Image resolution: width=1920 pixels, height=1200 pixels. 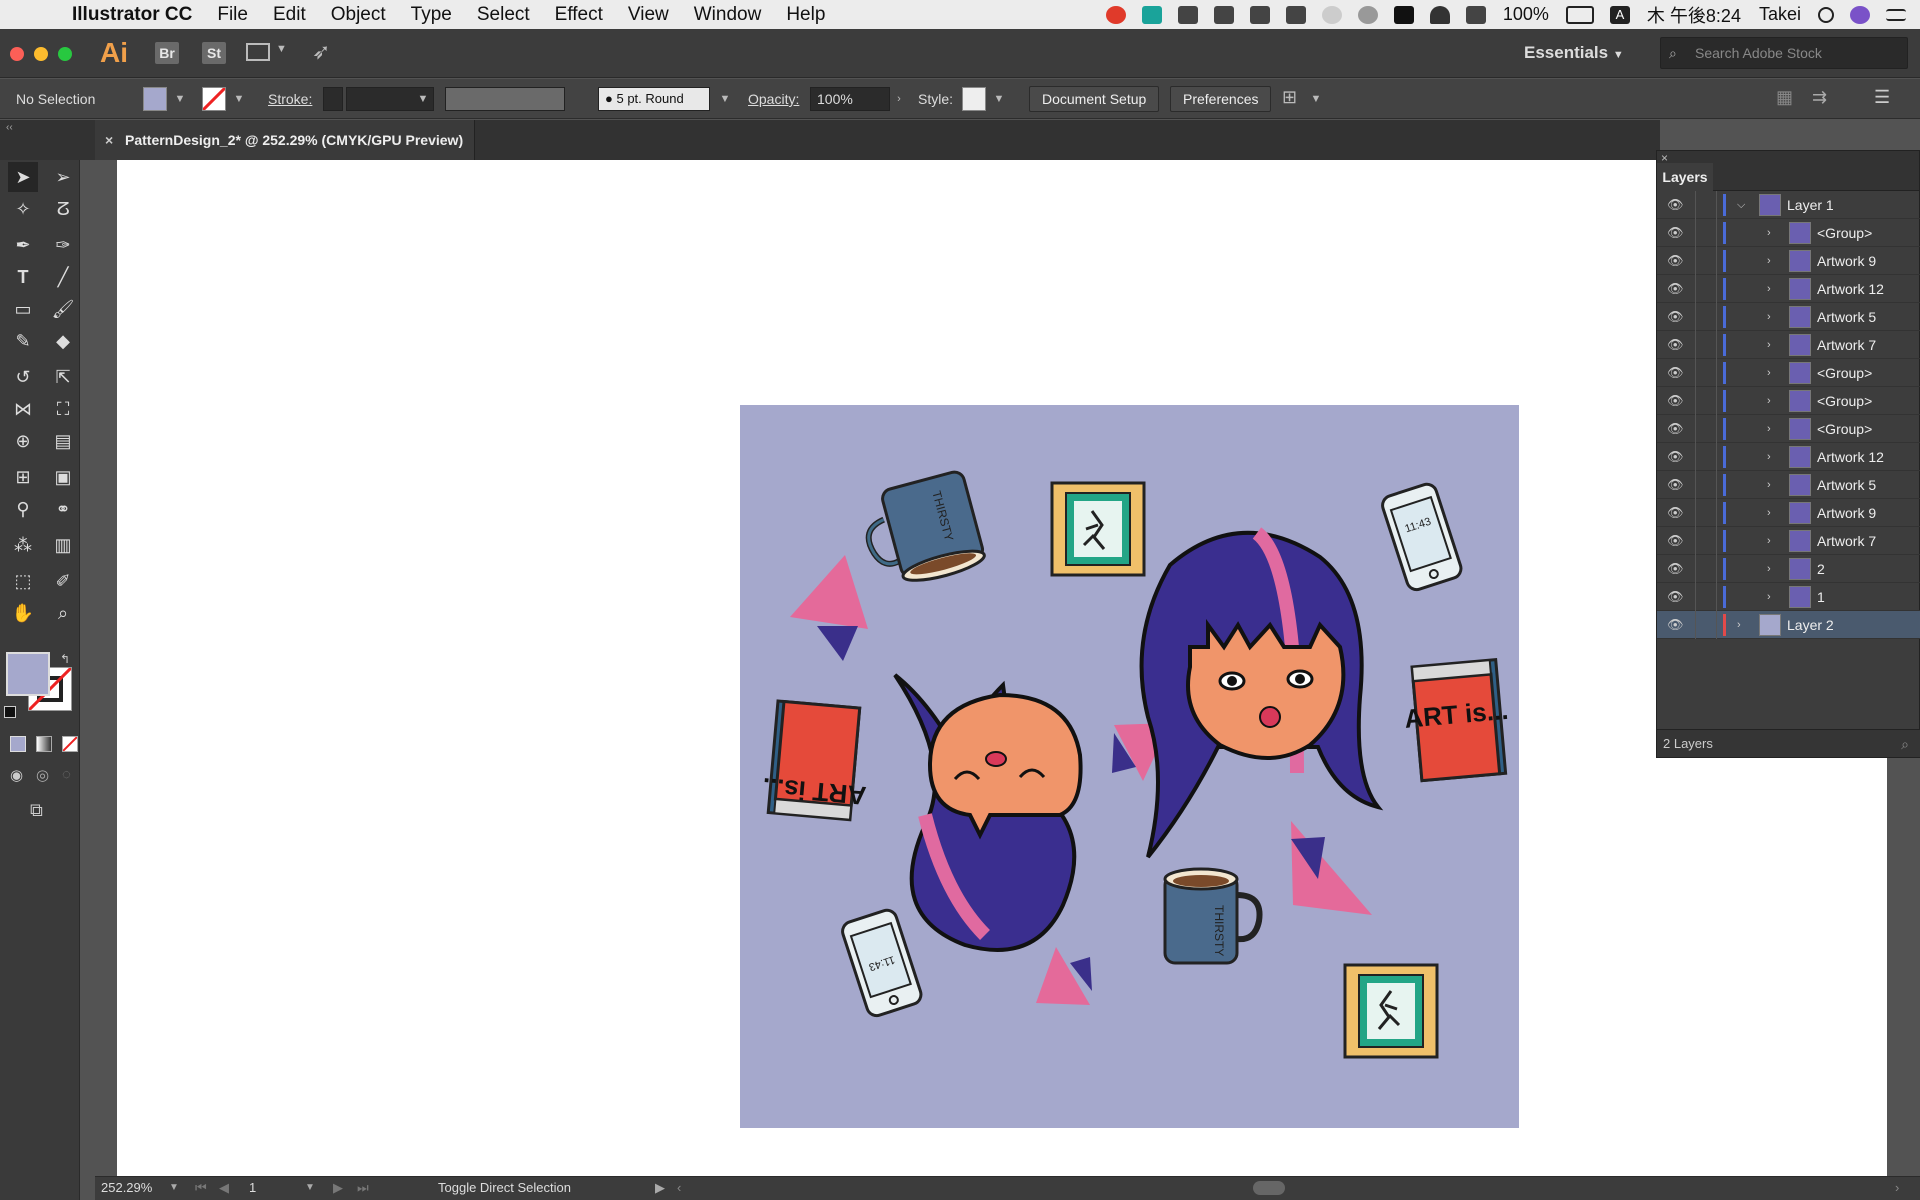 I want to click on free-transform-tool-icon: ⛶, so click(x=63, y=409).